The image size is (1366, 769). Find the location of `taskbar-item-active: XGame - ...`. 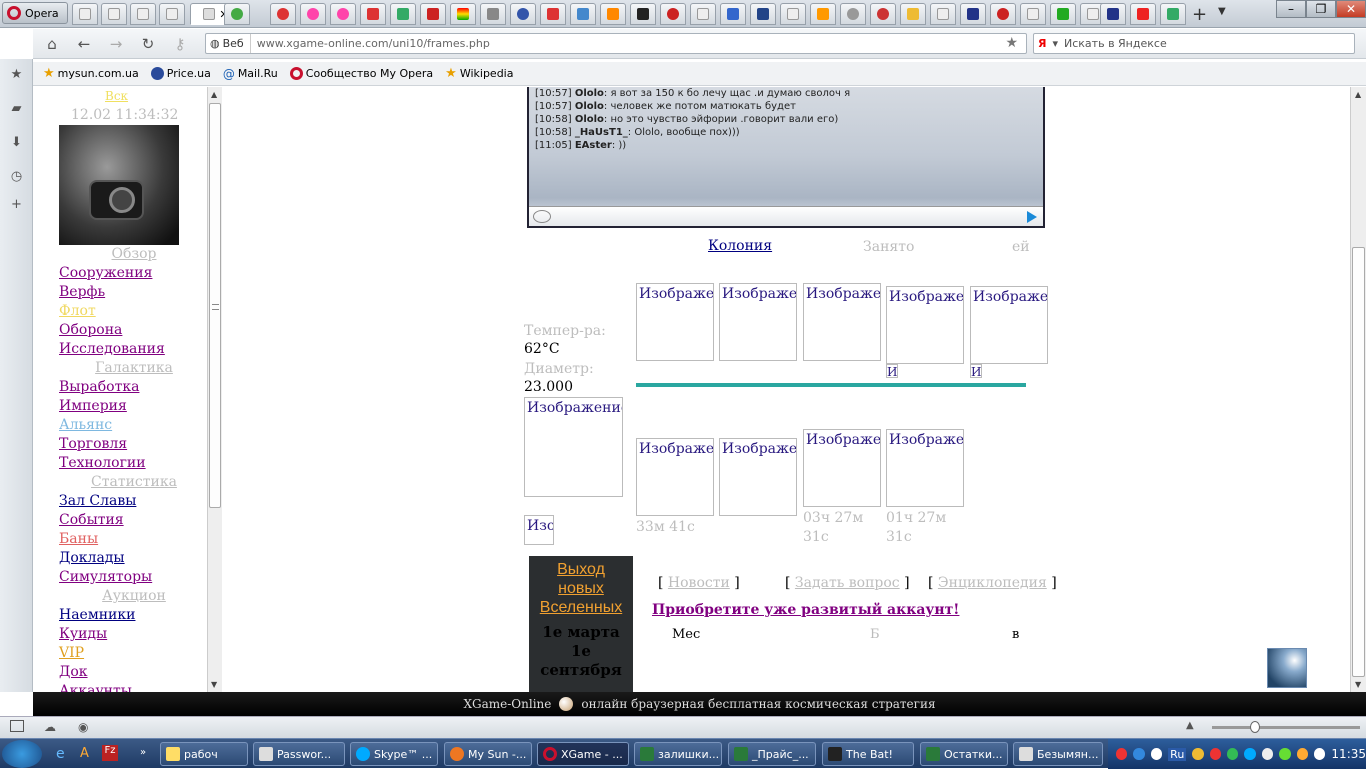

taskbar-item-active: XGame - ... is located at coordinates (583, 754).